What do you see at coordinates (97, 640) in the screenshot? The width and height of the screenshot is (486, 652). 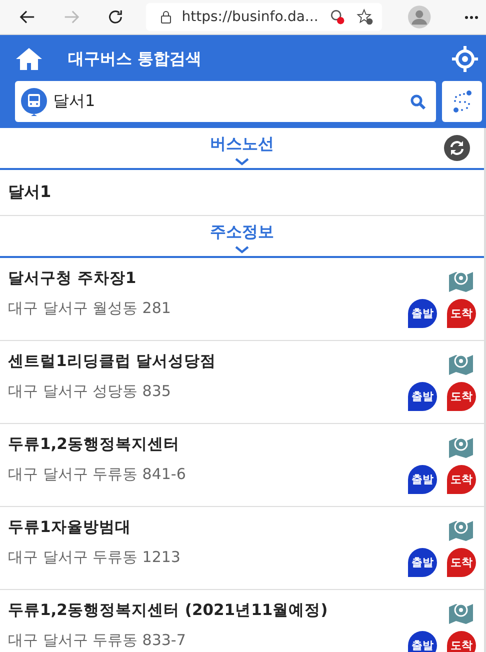 I see `place-address: 대구 달서구 두류동 833-7` at bounding box center [97, 640].